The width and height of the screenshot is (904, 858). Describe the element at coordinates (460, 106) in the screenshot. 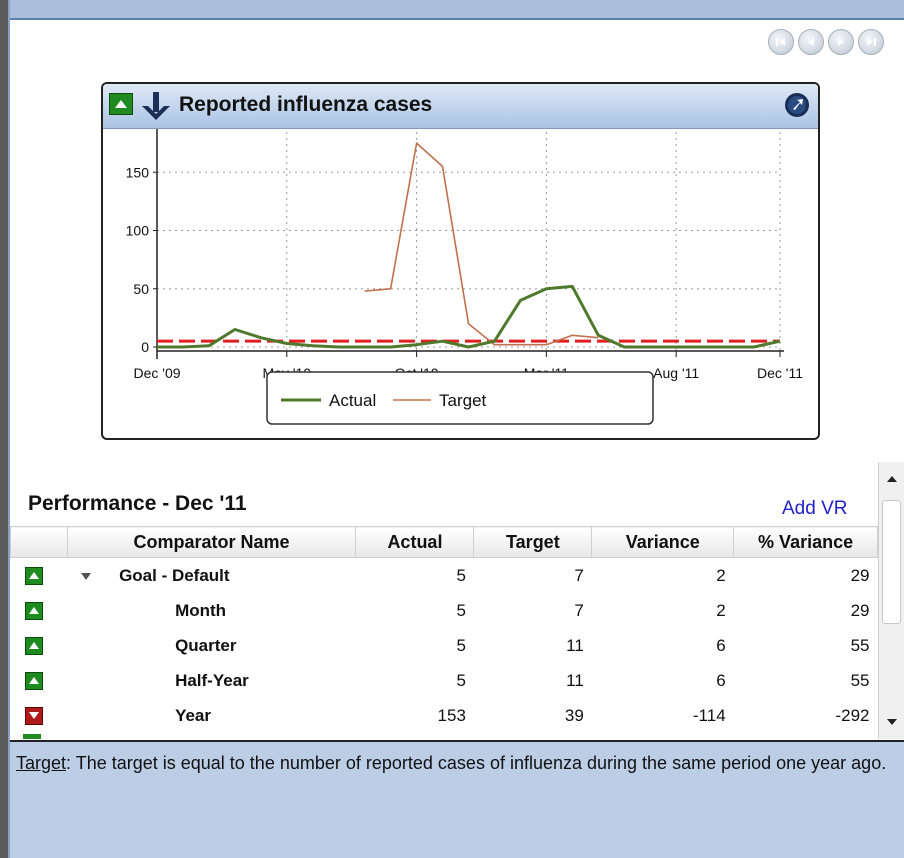

I see `chart-header: Reported influenza cases` at that location.